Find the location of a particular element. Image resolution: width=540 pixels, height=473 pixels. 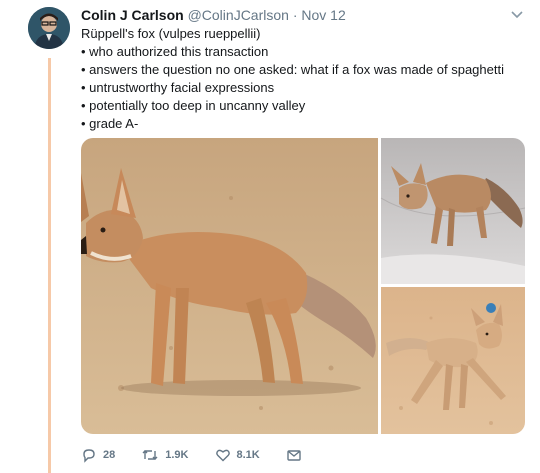

envelope-icon is located at coordinates (294, 455).